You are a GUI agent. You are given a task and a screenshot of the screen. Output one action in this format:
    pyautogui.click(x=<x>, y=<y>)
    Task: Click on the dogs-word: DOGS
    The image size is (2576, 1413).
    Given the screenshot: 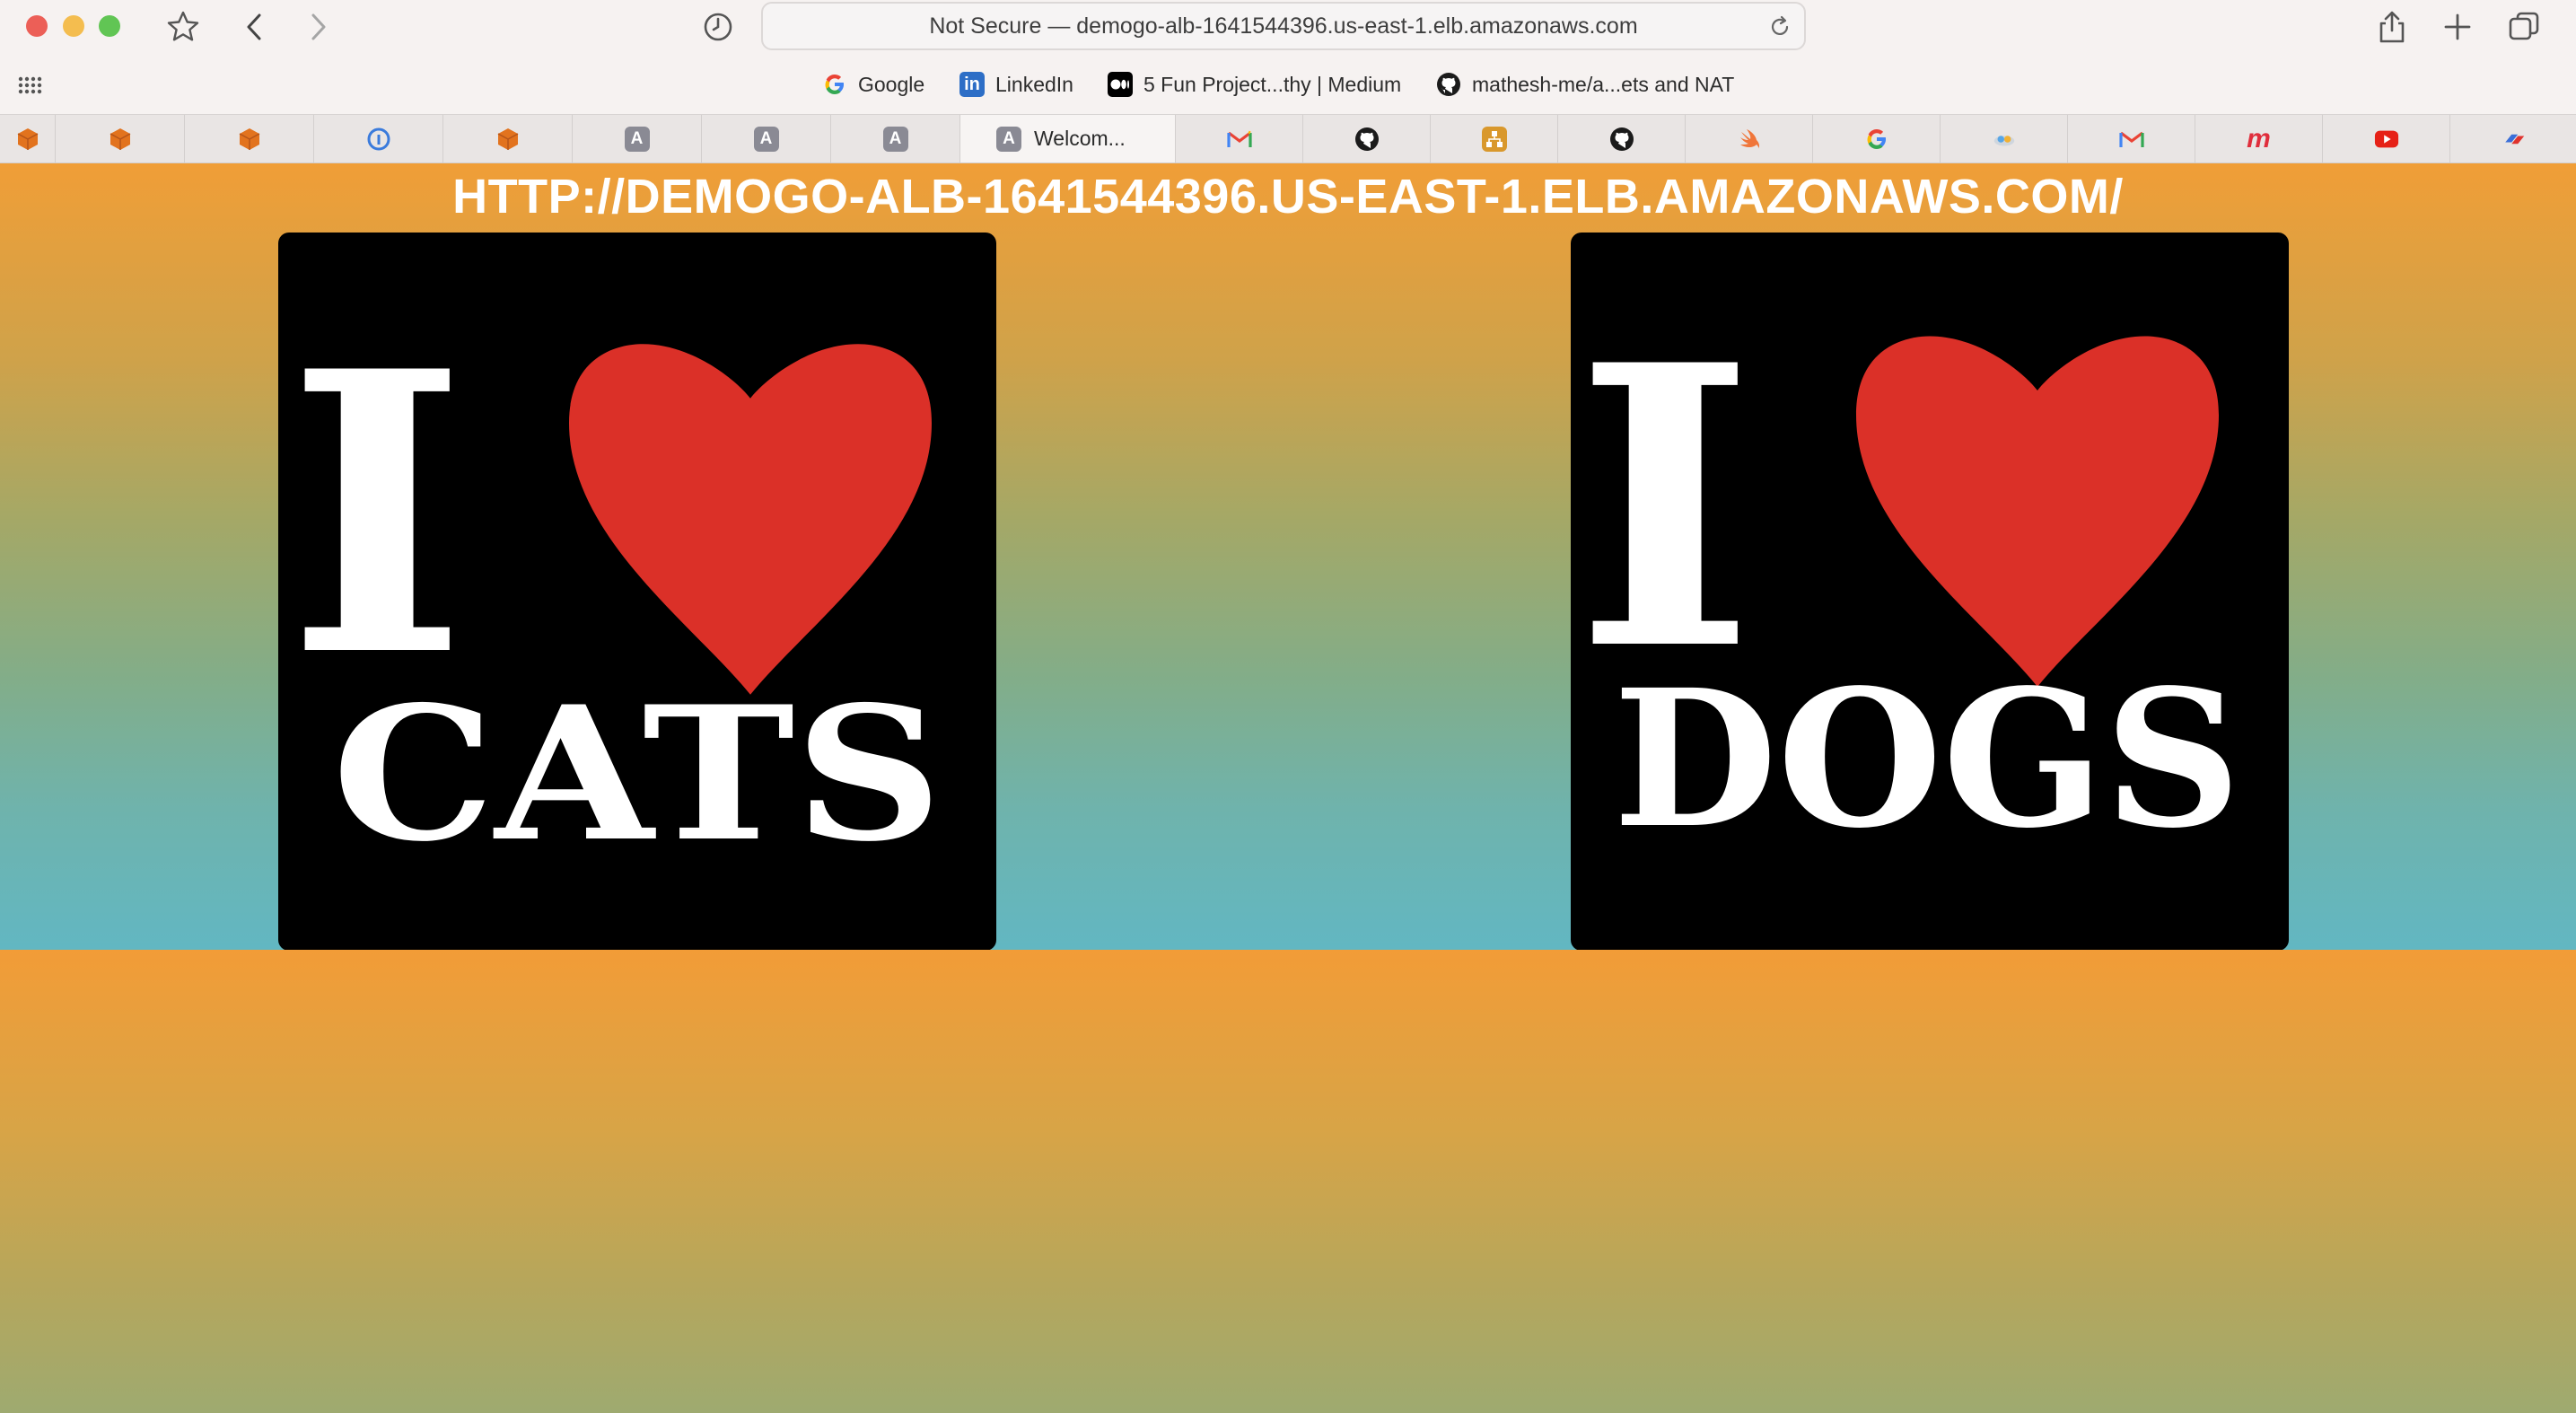 What is the action you would take?
    pyautogui.click(x=1927, y=759)
    